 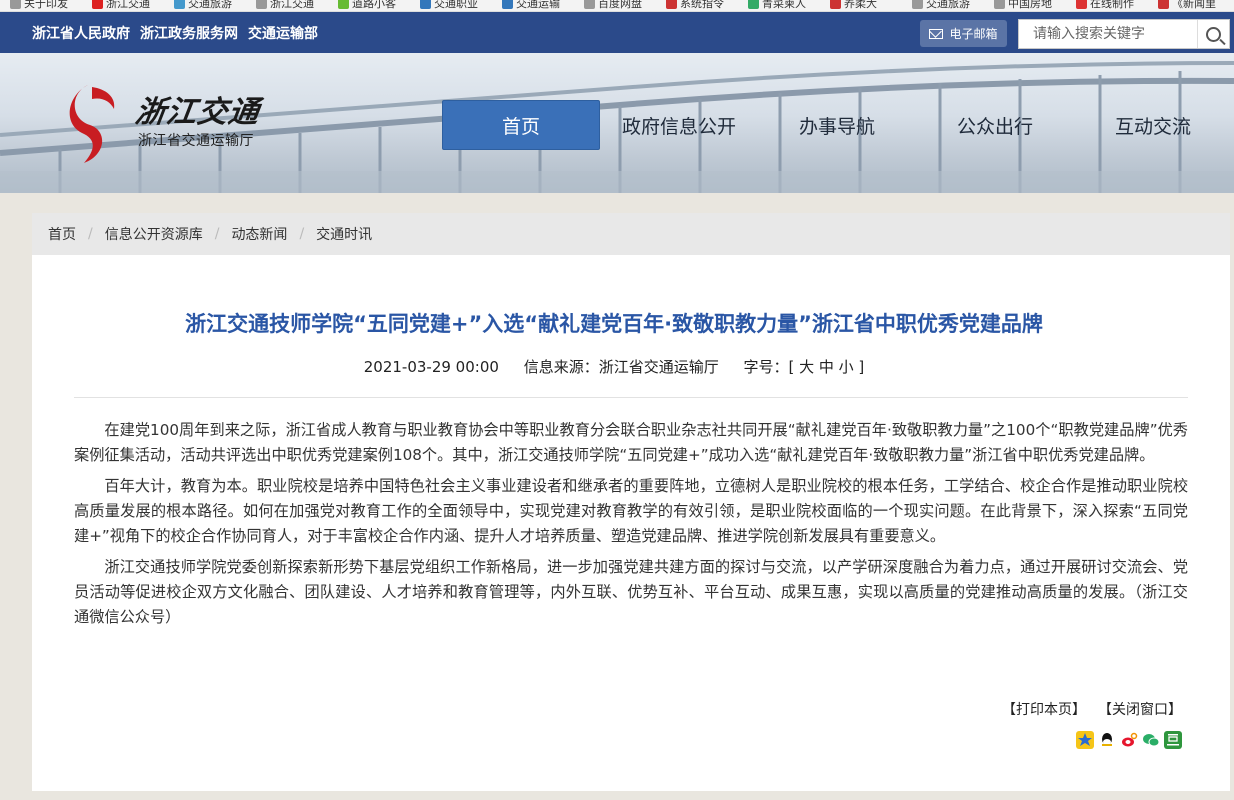 What do you see at coordinates (620, 5) in the screenshot?
I see `bookmark-label: 百度网盘` at bounding box center [620, 5].